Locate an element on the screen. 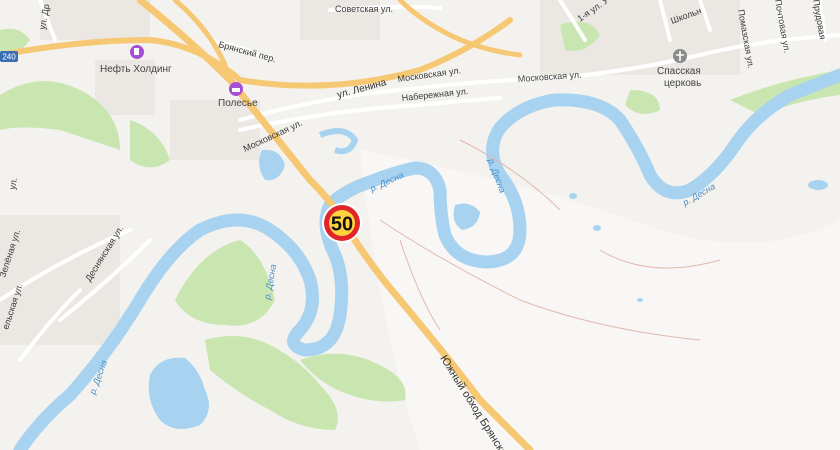  poi-label-neft: Нефть Холдинг is located at coordinates (136, 69).